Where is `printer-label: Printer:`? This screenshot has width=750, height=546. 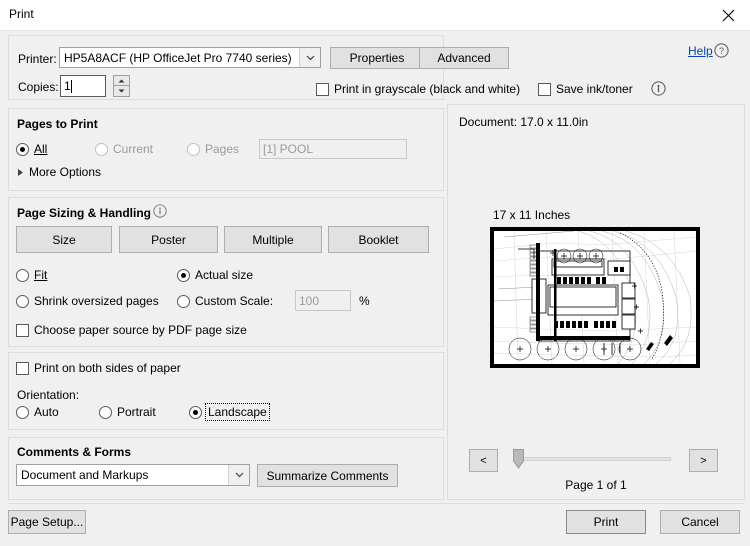 printer-label: Printer: is located at coordinates (37, 59).